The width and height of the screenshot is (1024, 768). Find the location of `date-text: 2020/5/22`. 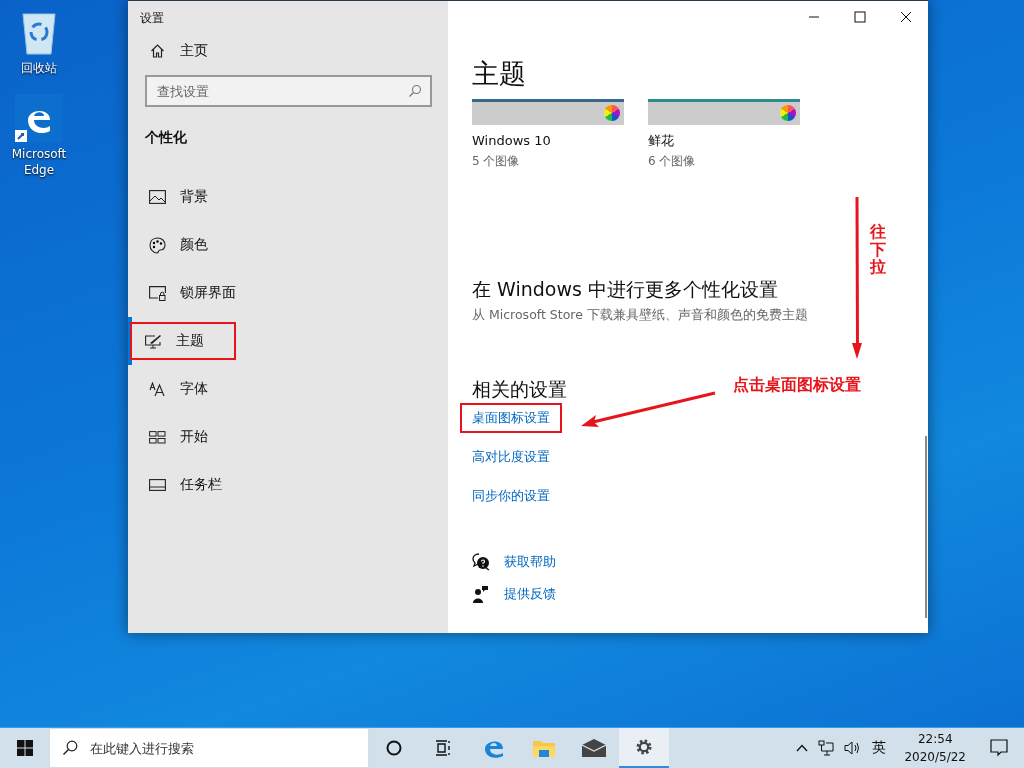

date-text: 2020/5/22 is located at coordinates (935, 757).